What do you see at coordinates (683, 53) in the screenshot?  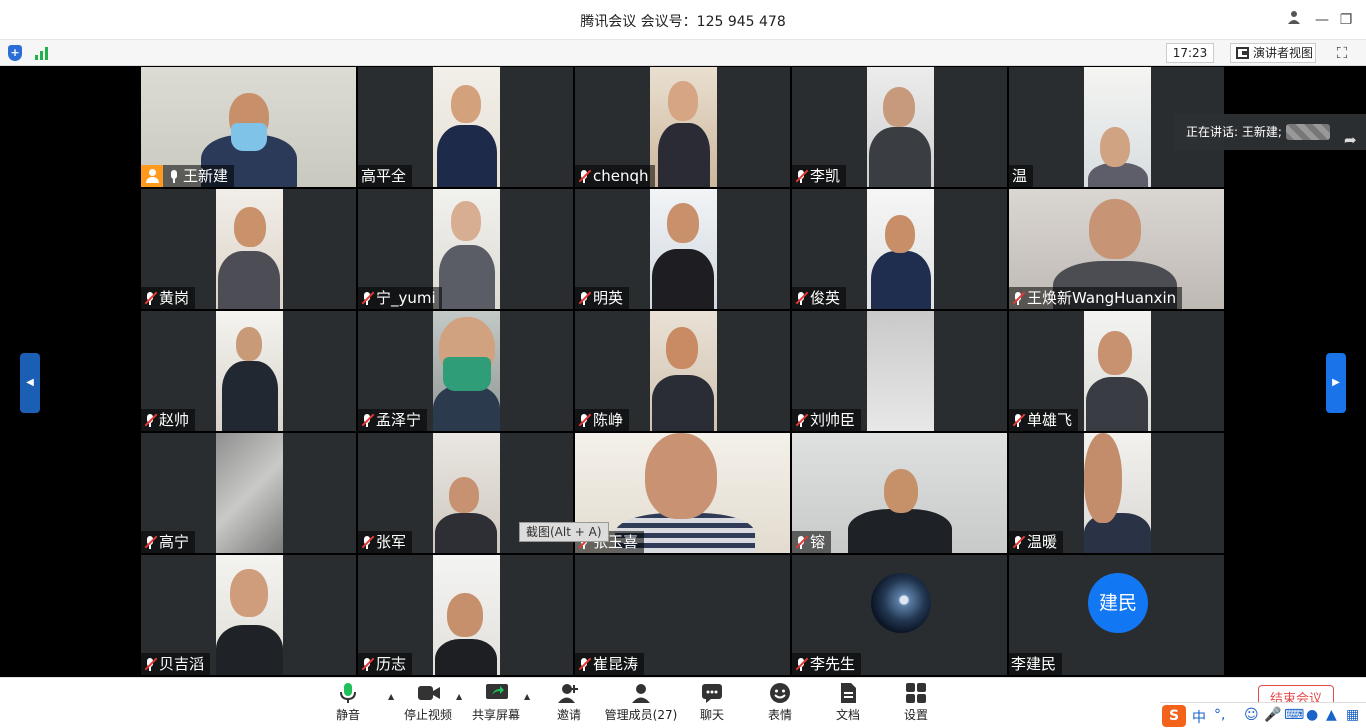 I see `info-bar: + 17:23 演讲者视图 ⛶` at bounding box center [683, 53].